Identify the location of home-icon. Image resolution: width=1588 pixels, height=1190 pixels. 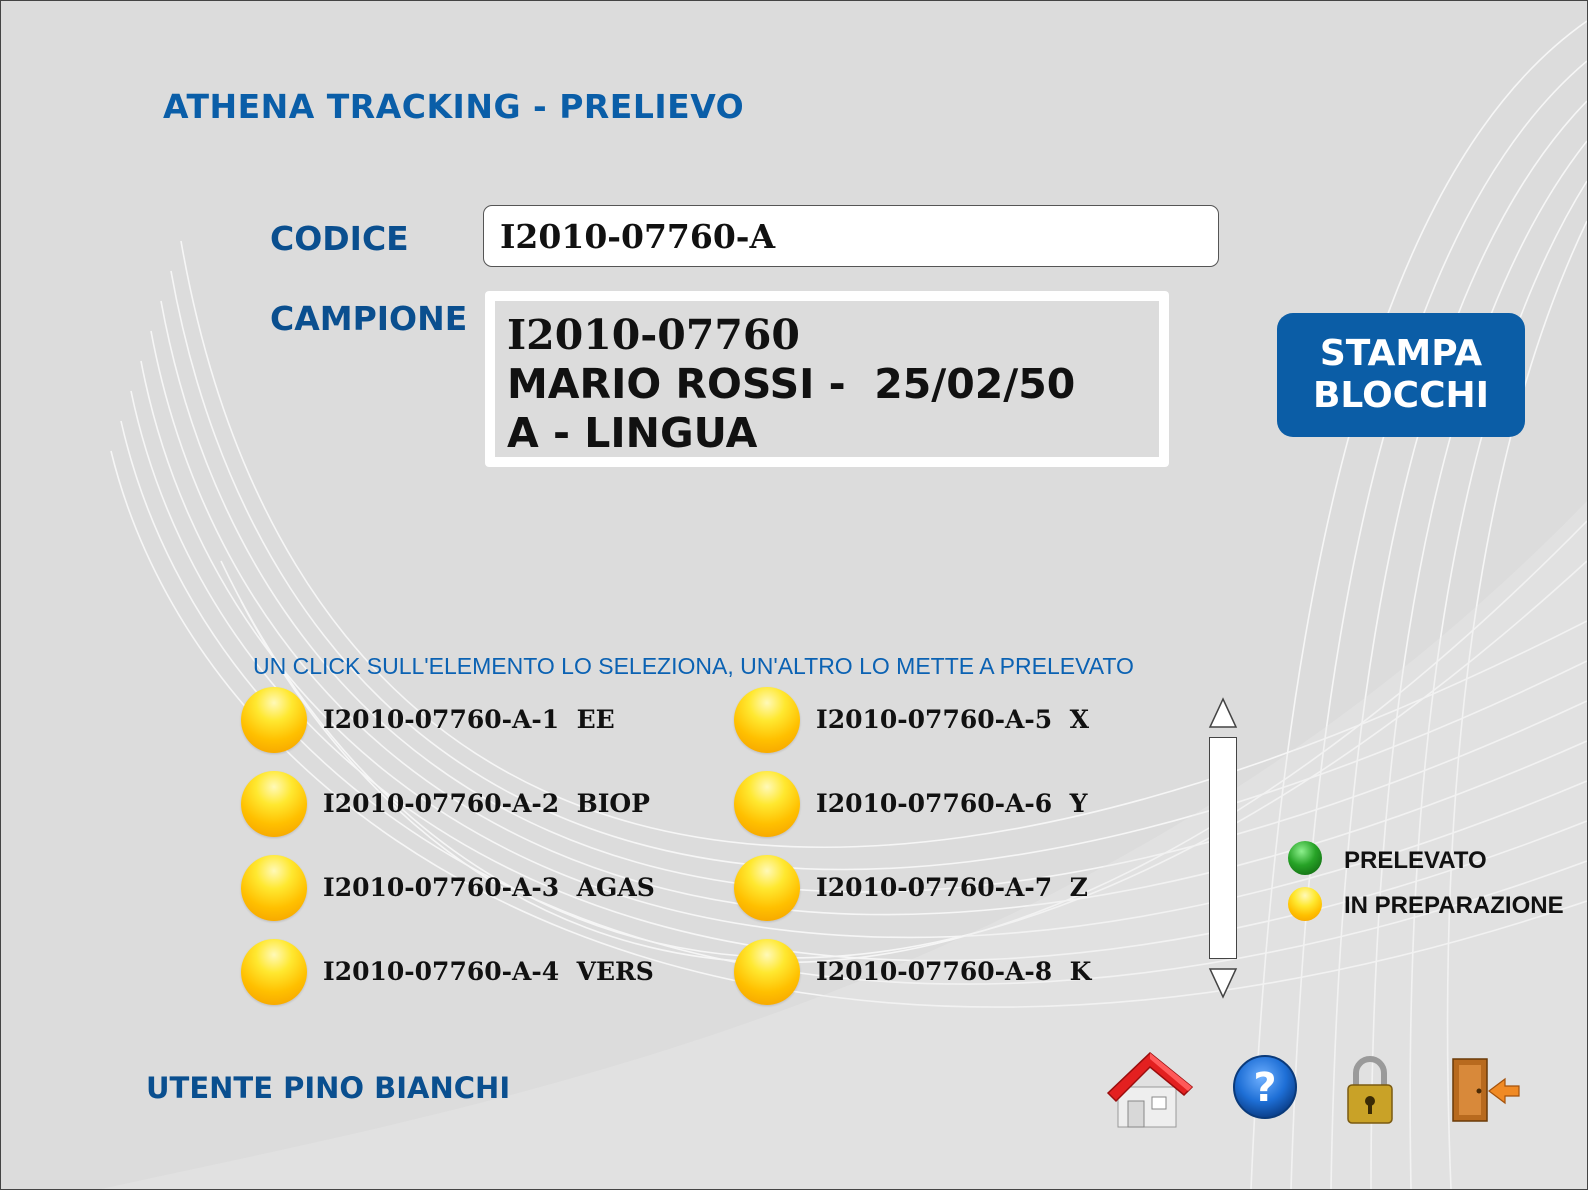
(1150, 1089).